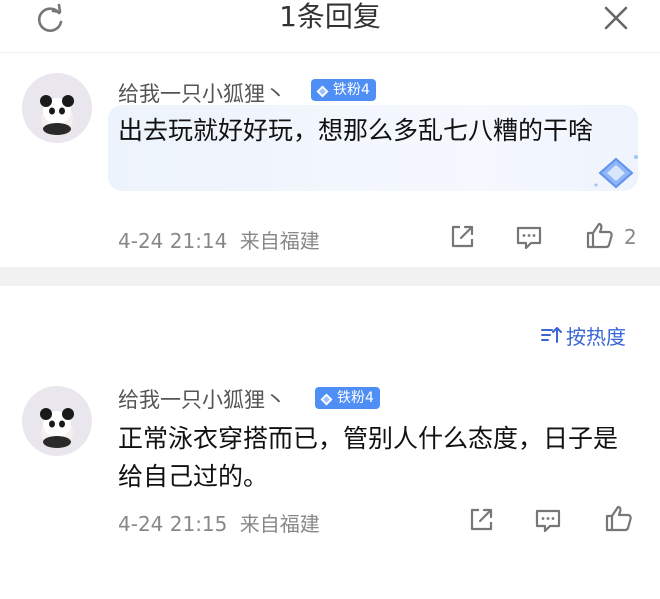 The height and width of the screenshot is (599, 660). Describe the element at coordinates (173, 524) in the screenshot. I see `comment-time: 4-24 21:15` at that location.